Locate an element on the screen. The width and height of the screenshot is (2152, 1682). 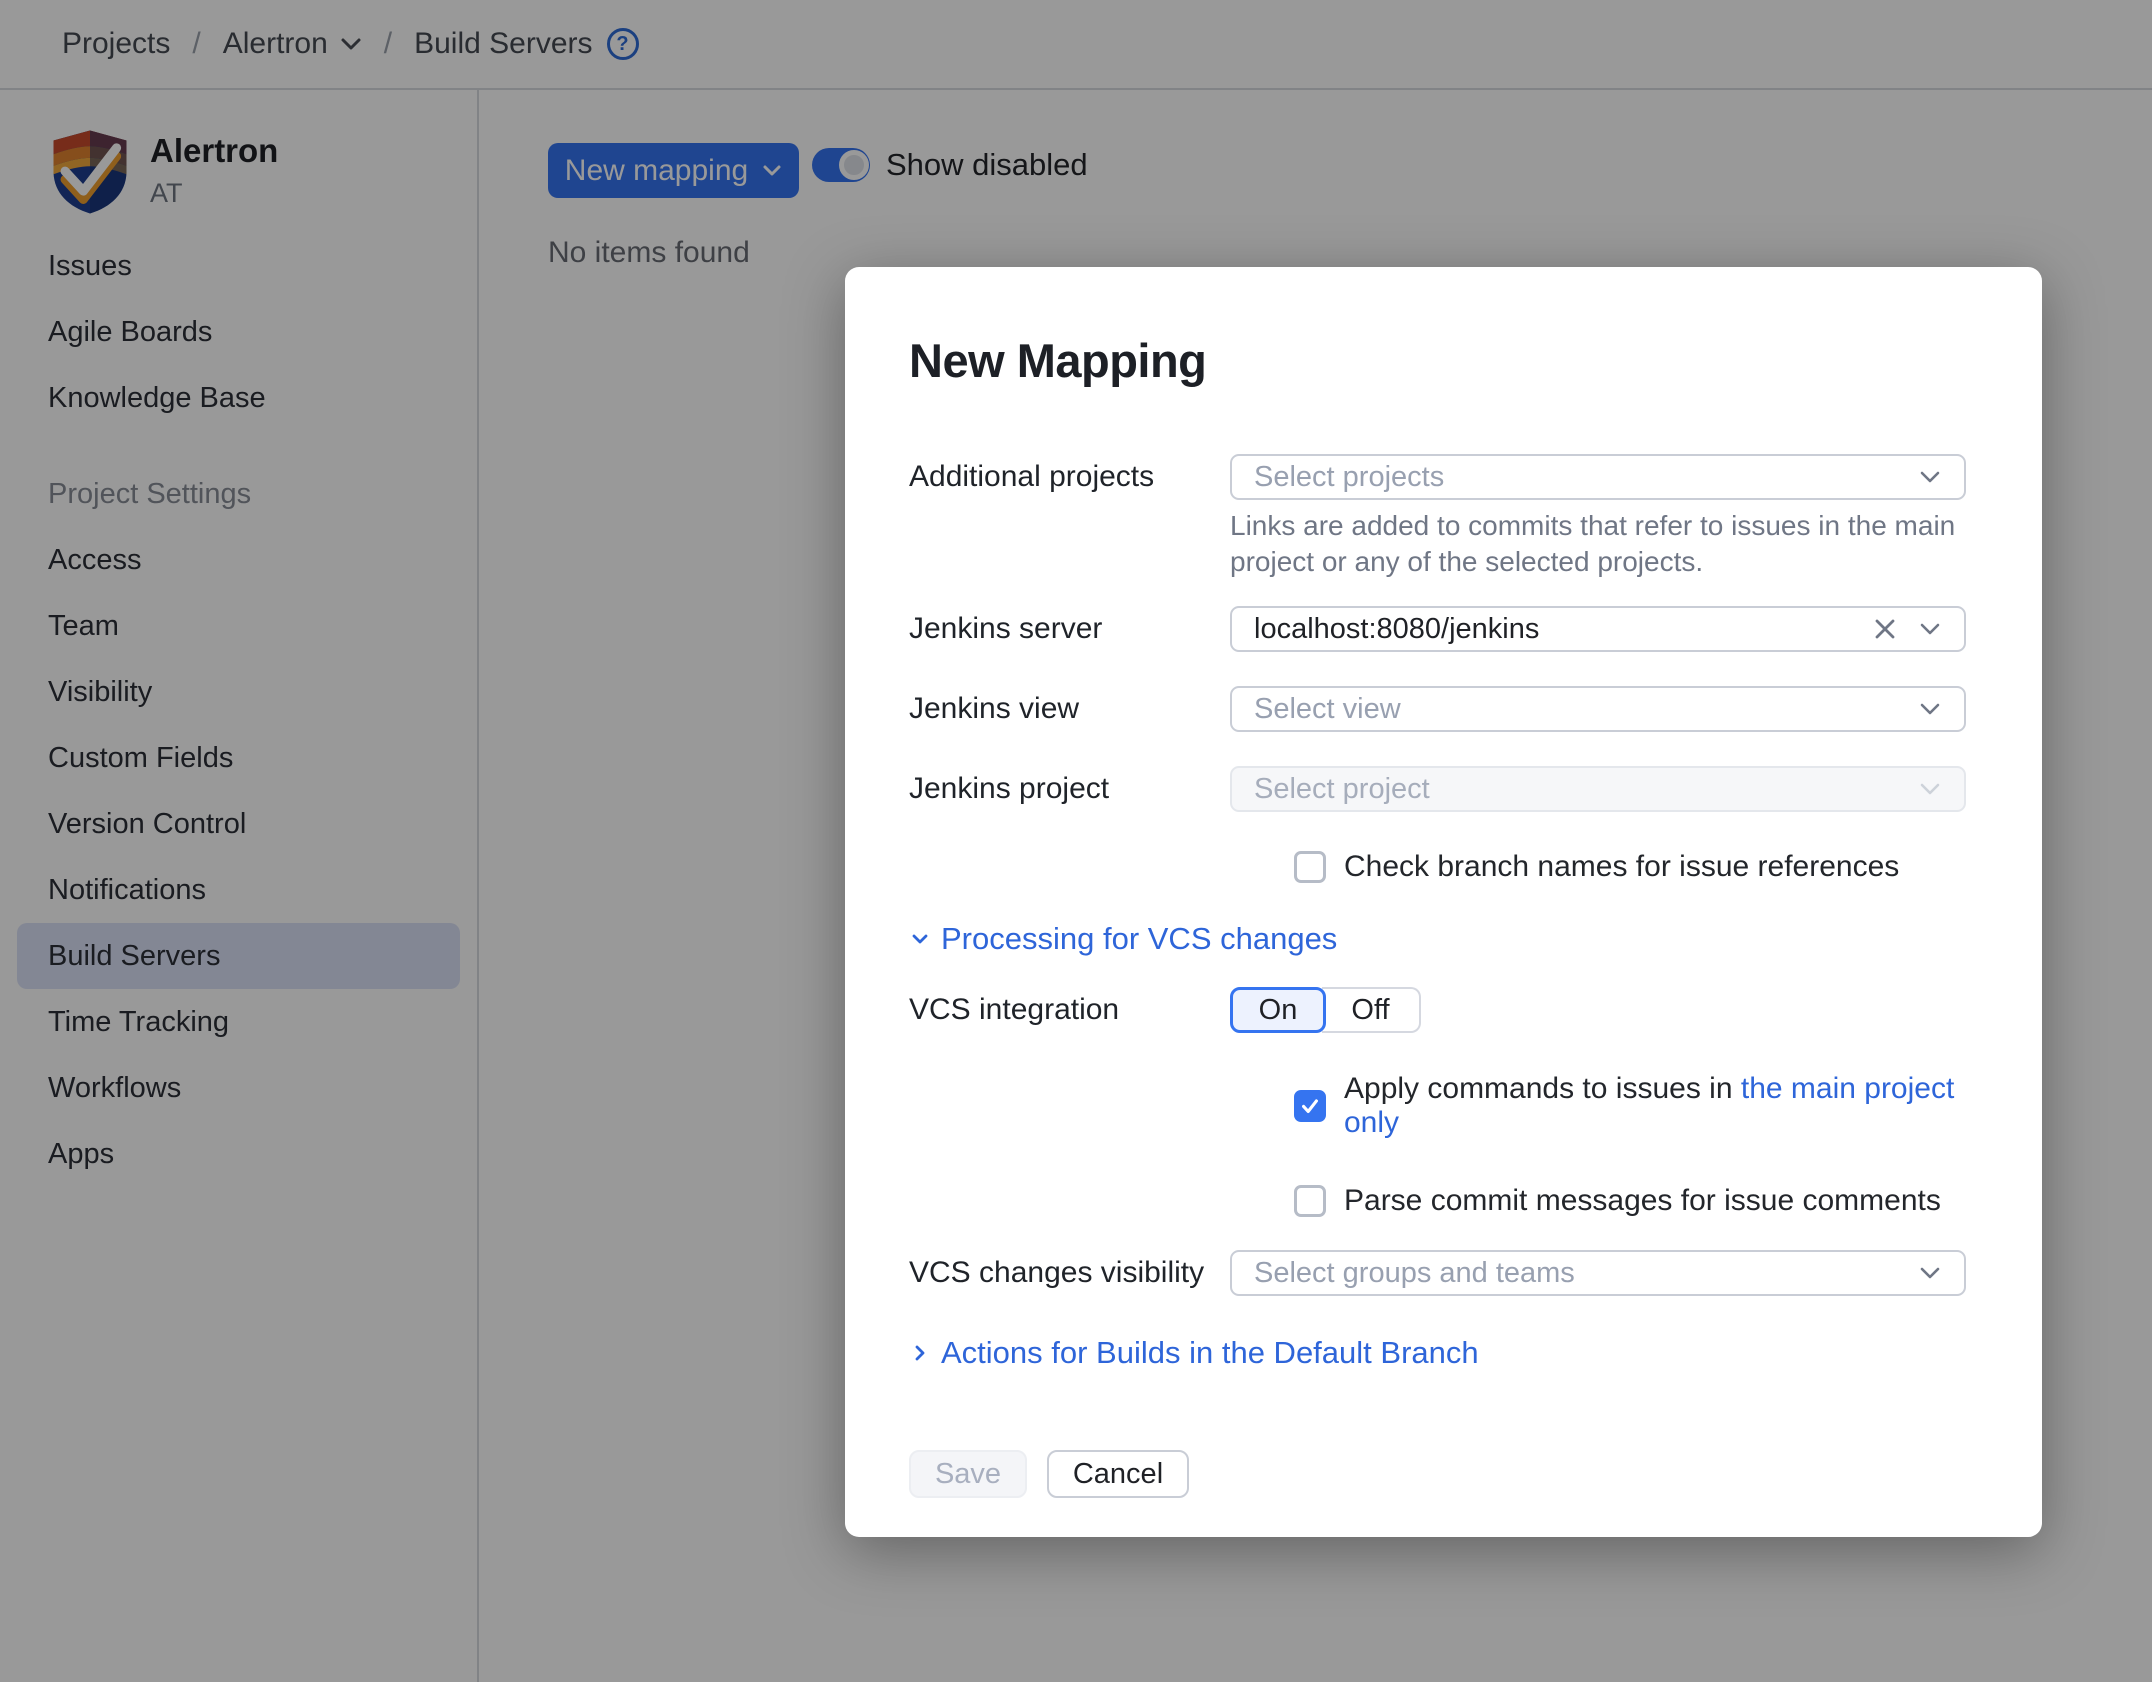
chevron-right-icon is located at coordinates (920, 1353).